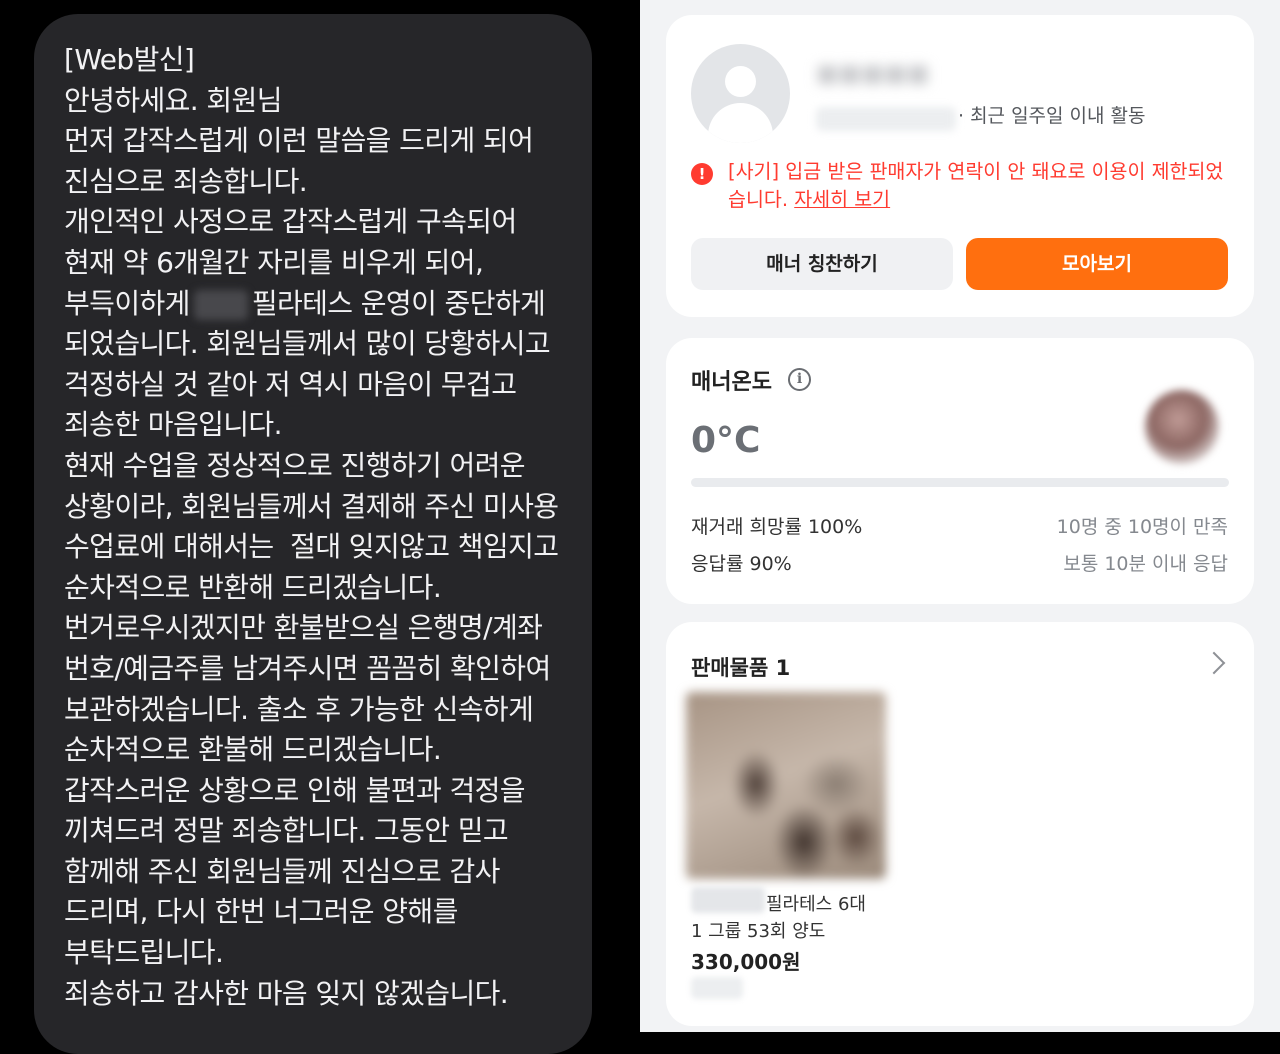 The width and height of the screenshot is (1280, 1054). Describe the element at coordinates (777, 527) in the screenshot. I see `rebuy-rate: 재거래 희망률 100%` at that location.